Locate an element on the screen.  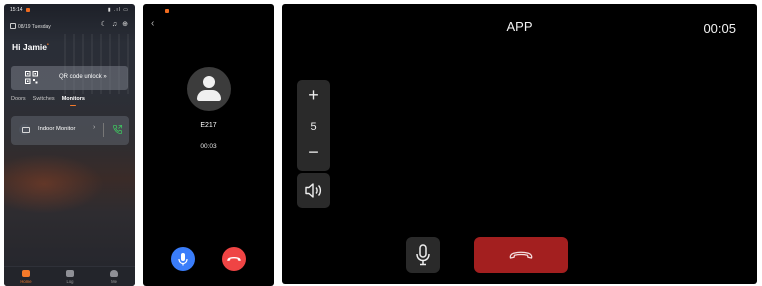
header-actions: ☾ ♫ ⊕ is located at coordinates (114, 25).